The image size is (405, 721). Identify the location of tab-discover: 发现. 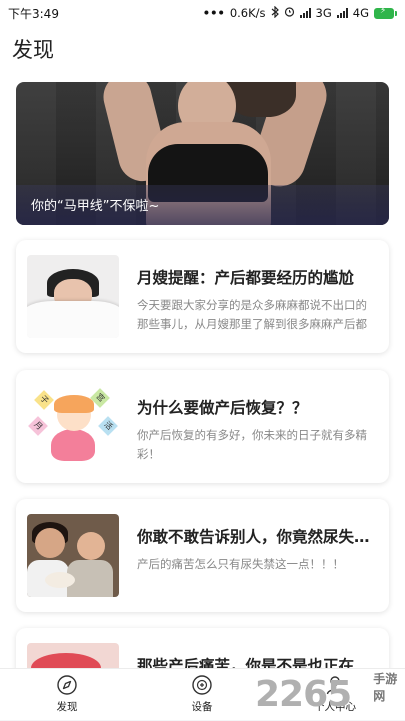
(67, 695).